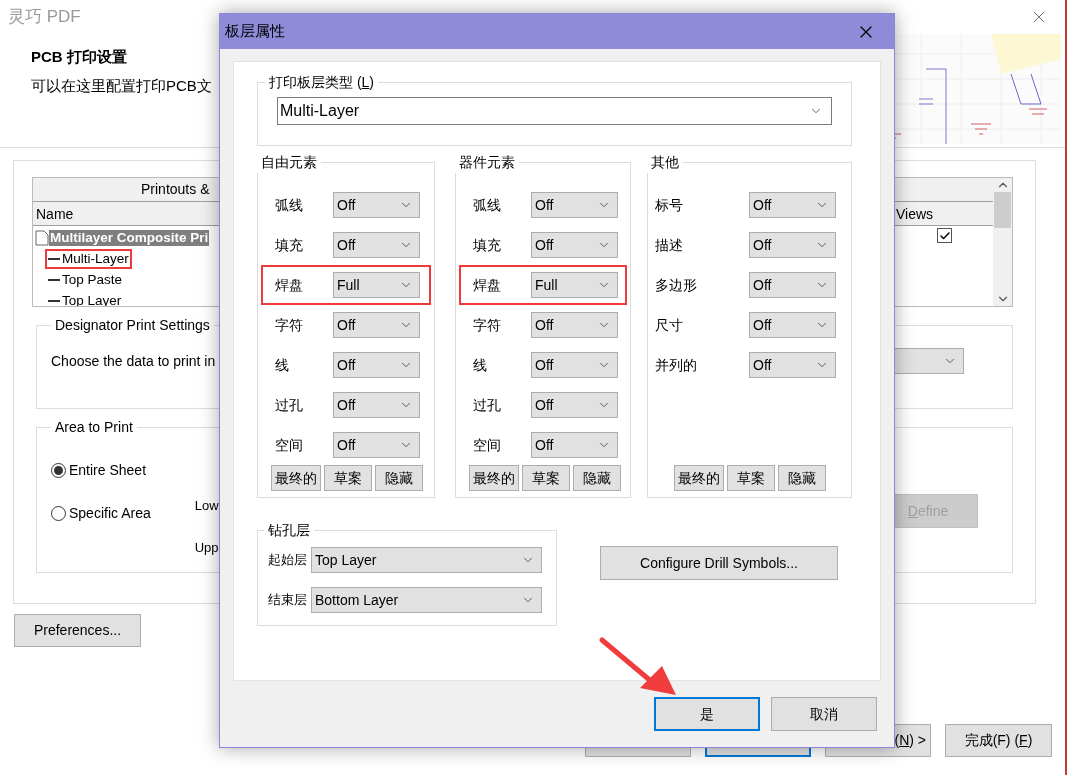  I want to click on dialog-button: 是, so click(707, 714).